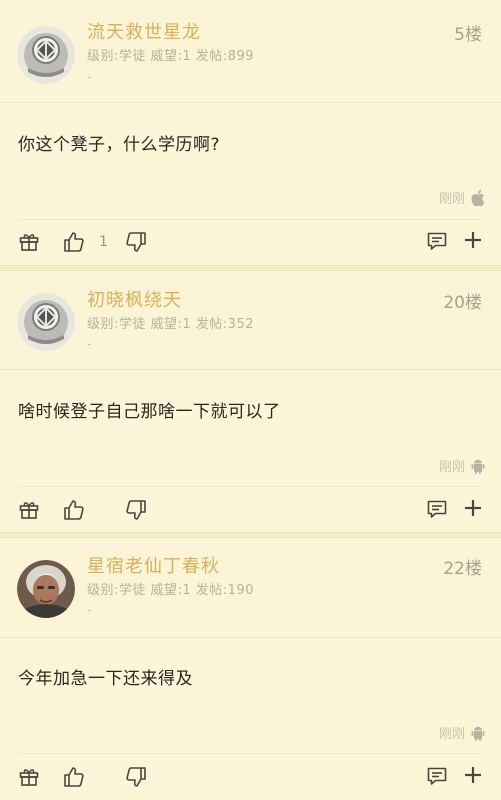  What do you see at coordinates (134, 299) in the screenshot?
I see `username: 初晓枫绕天` at bounding box center [134, 299].